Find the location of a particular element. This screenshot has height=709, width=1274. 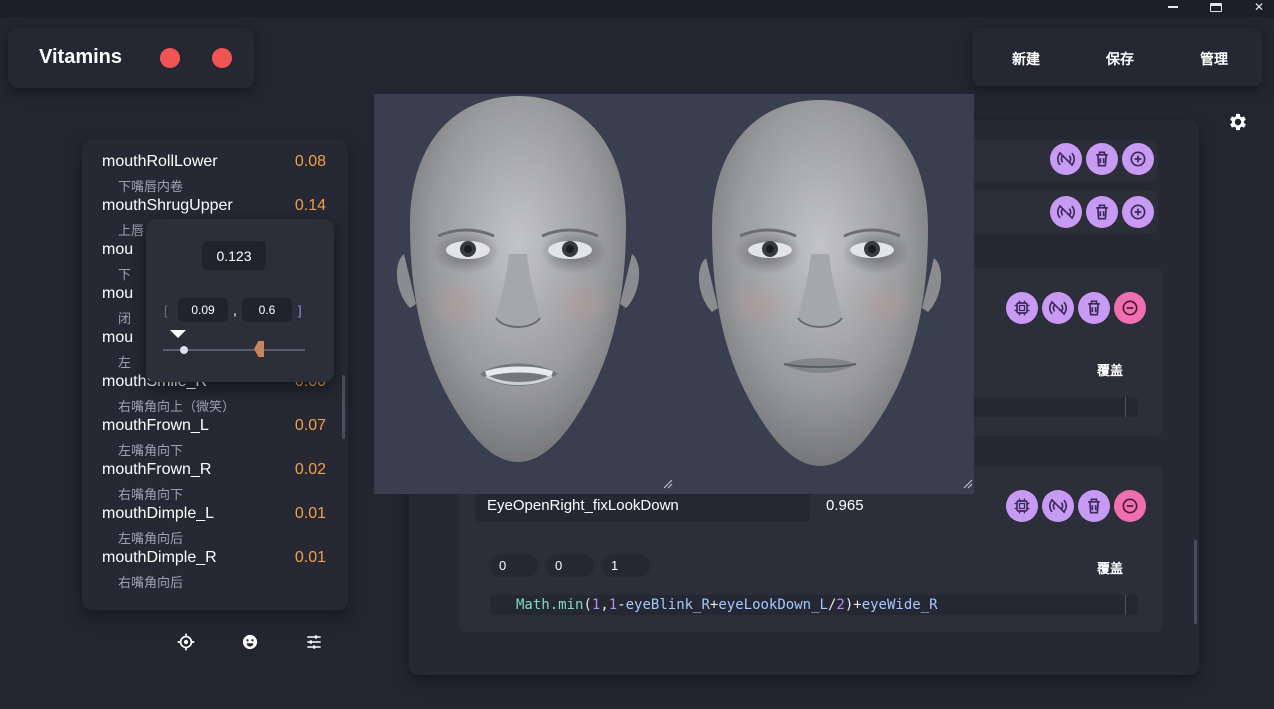

expression-name-input: EyeOpenRight_fixLookDown is located at coordinates (642, 506).